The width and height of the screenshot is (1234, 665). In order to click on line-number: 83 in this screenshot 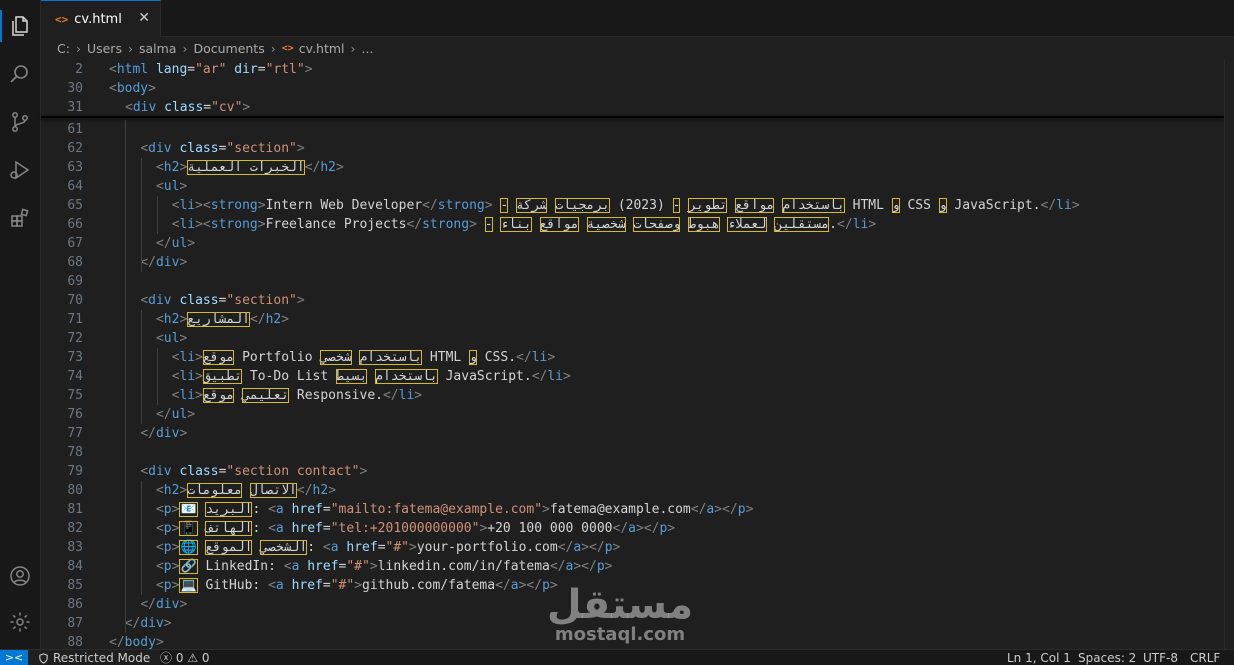, I will do `click(75, 547)`.